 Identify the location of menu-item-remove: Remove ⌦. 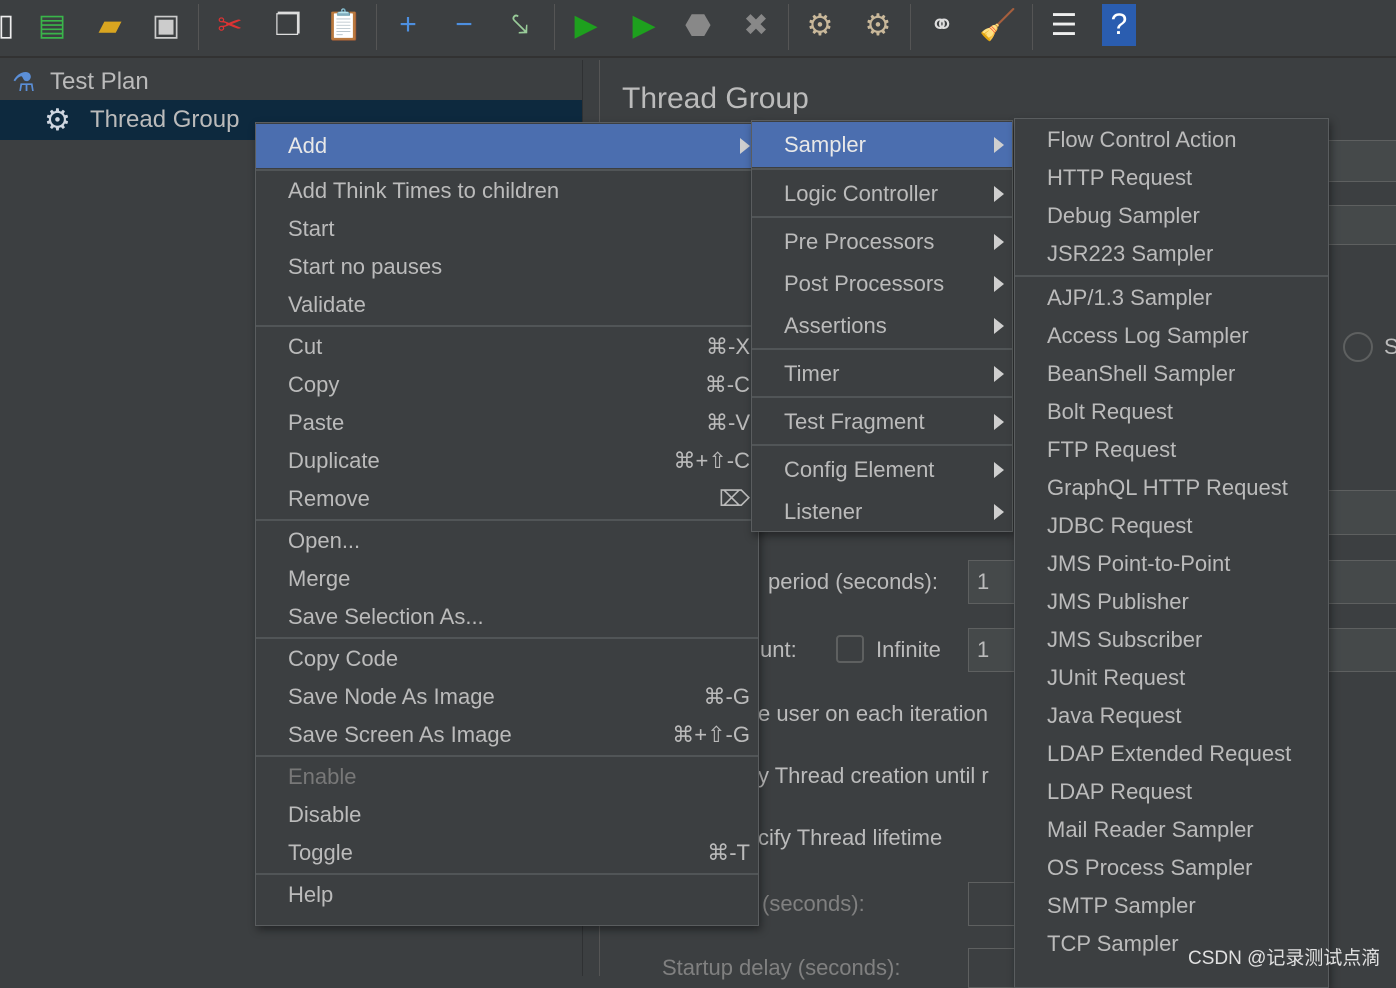
(507, 499).